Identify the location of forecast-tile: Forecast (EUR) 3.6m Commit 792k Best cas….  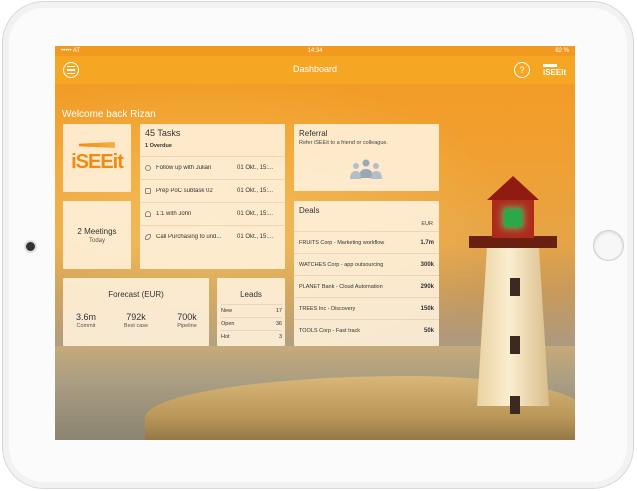
(136, 312).